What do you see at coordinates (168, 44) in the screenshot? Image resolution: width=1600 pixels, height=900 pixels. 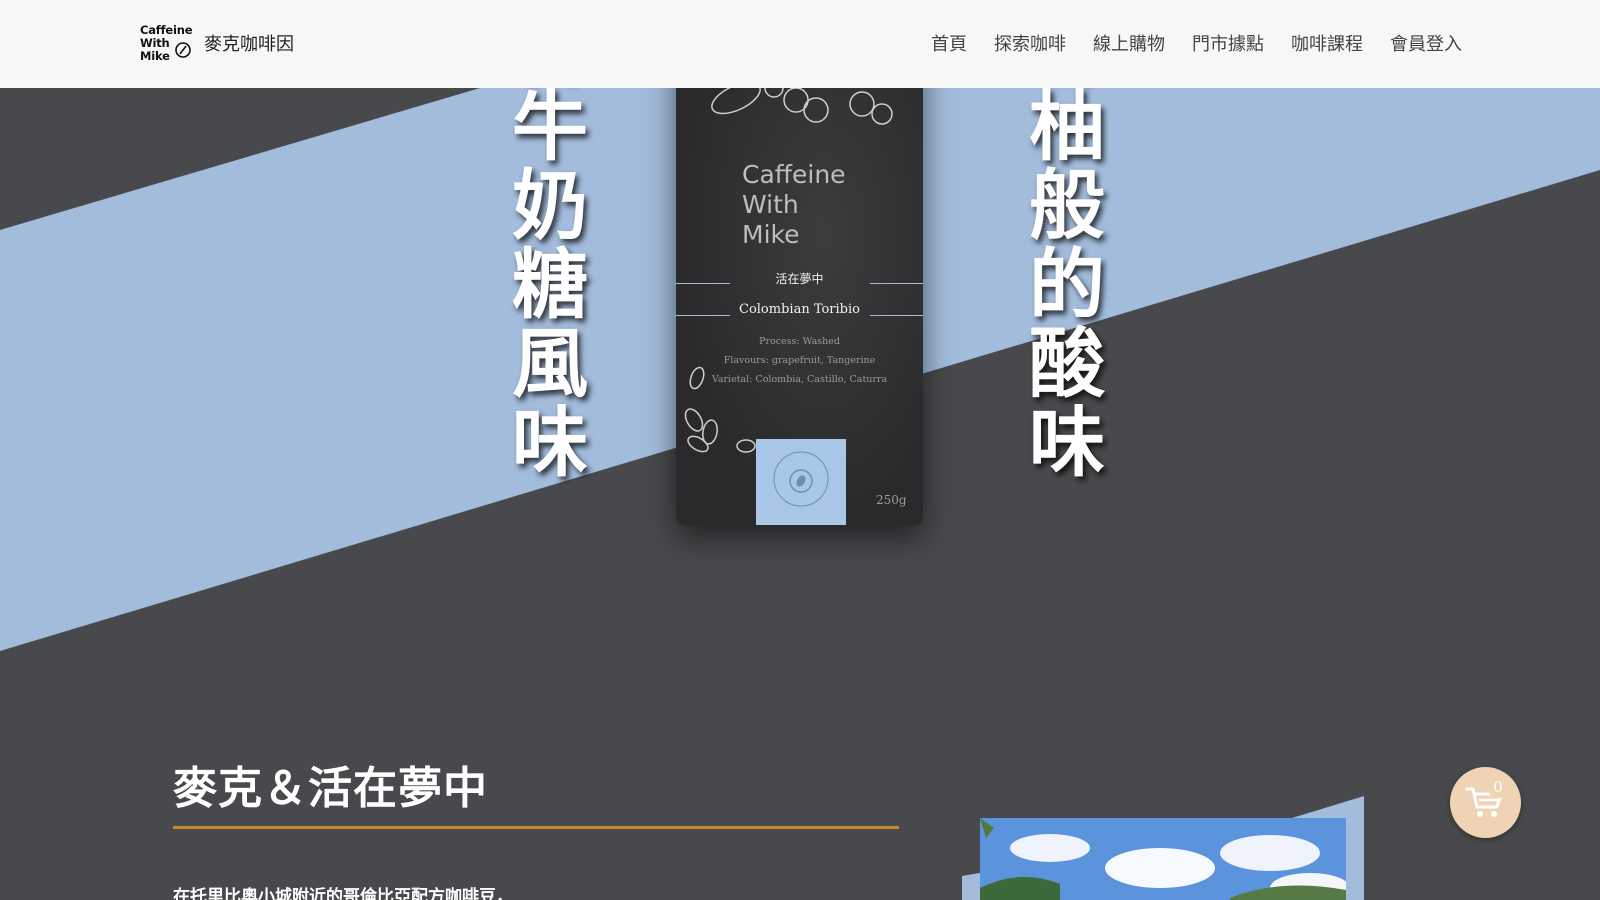 I see `site-logo: Caffeine With Mike` at bounding box center [168, 44].